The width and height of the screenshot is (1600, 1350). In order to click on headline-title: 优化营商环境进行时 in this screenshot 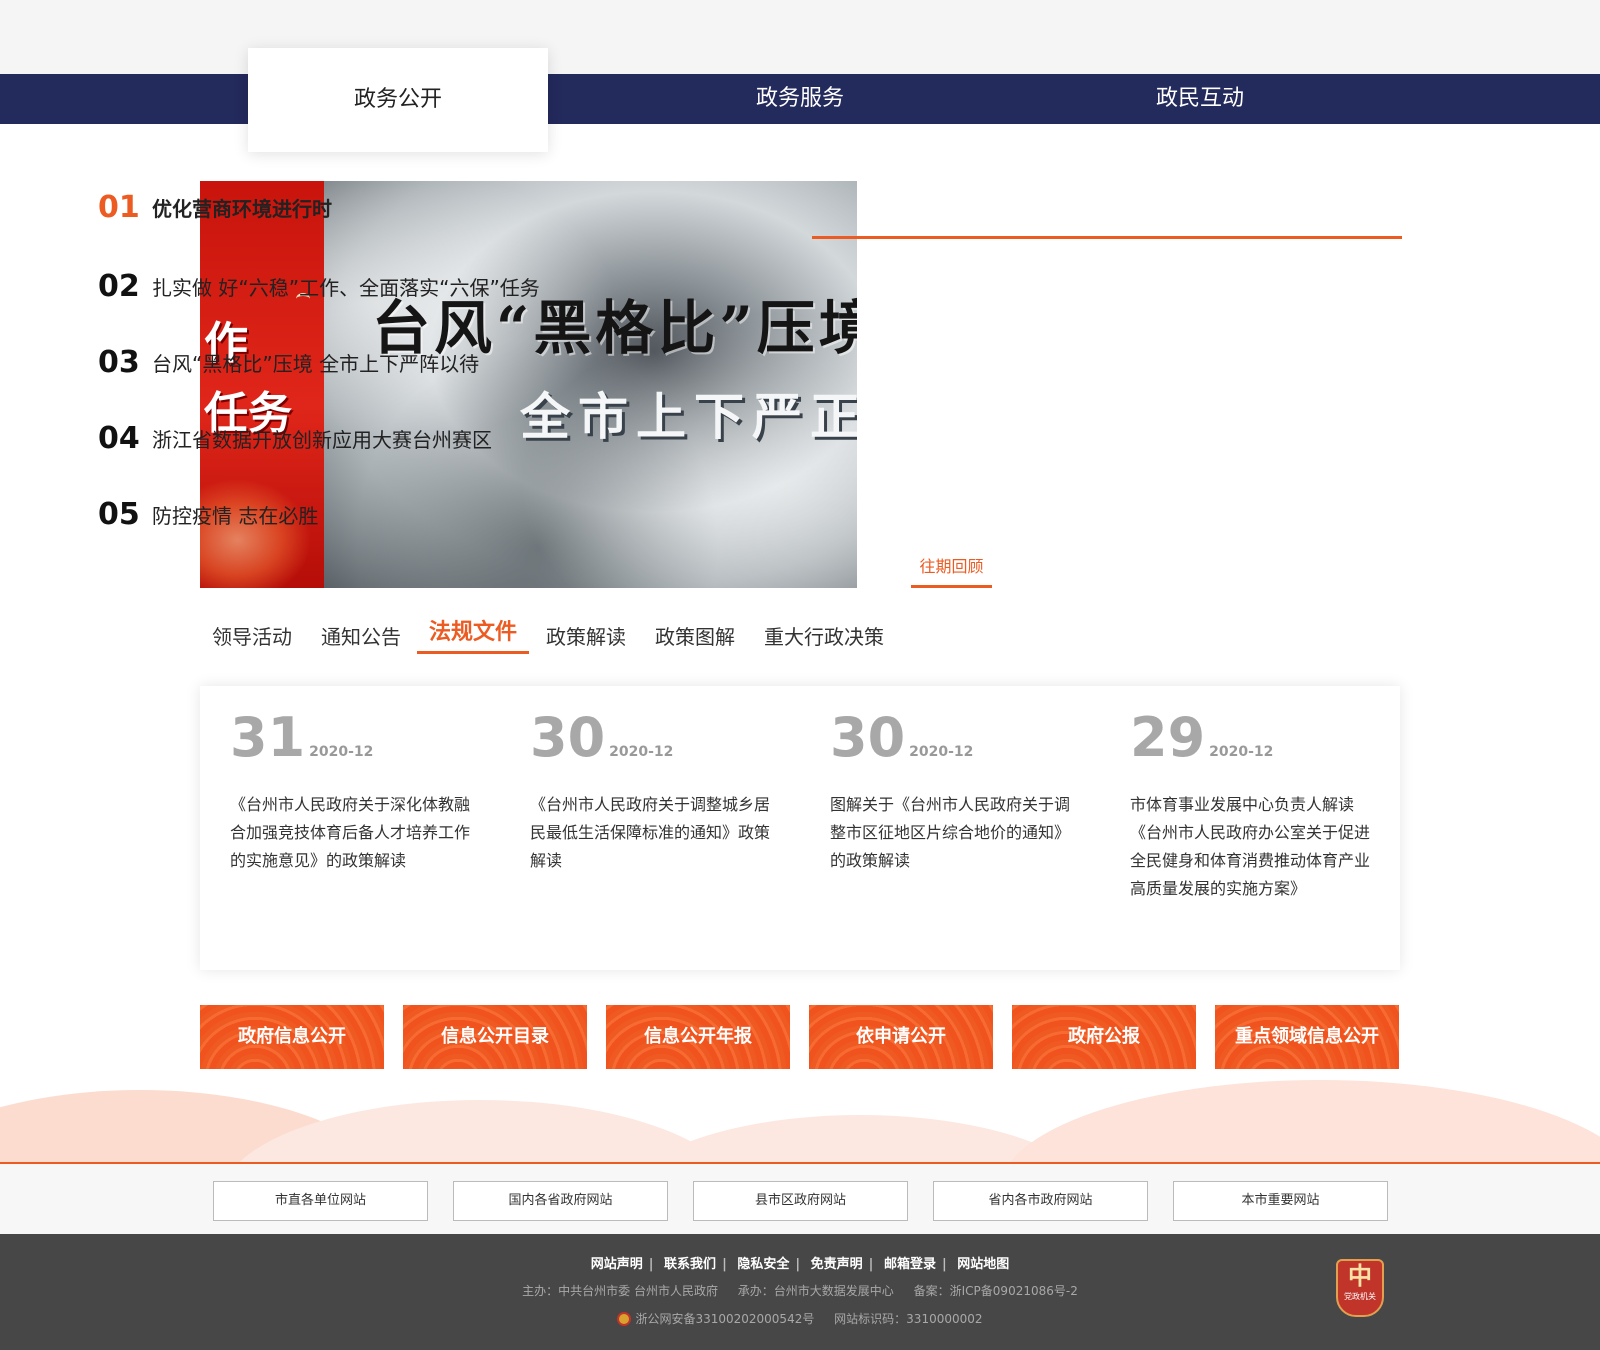, I will do `click(242, 209)`.